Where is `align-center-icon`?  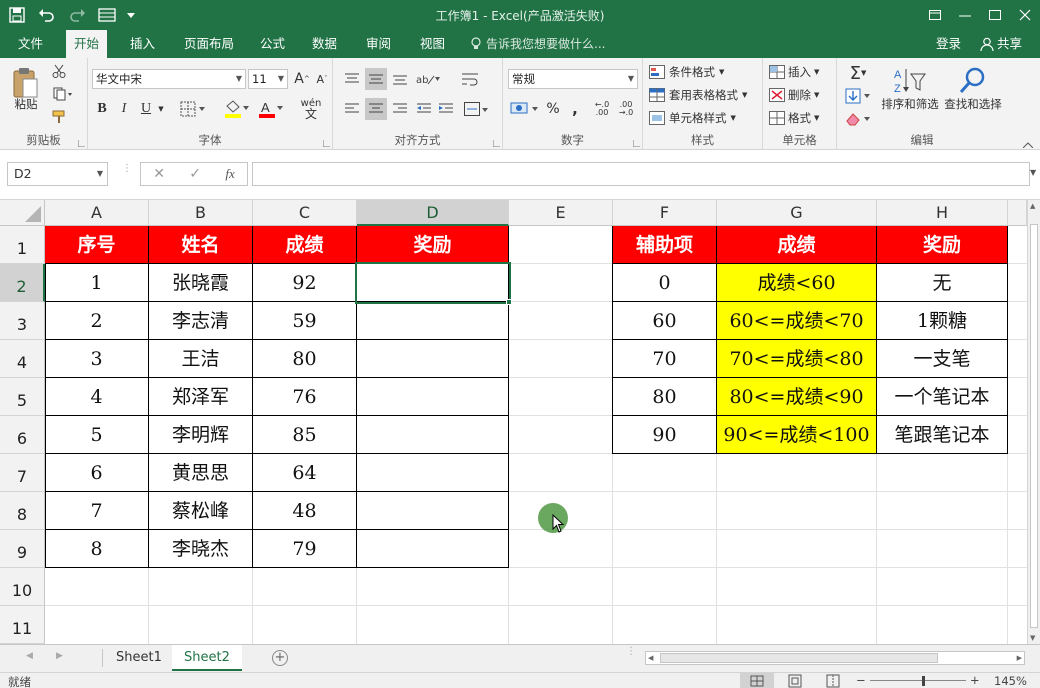 align-center-icon is located at coordinates (376, 109).